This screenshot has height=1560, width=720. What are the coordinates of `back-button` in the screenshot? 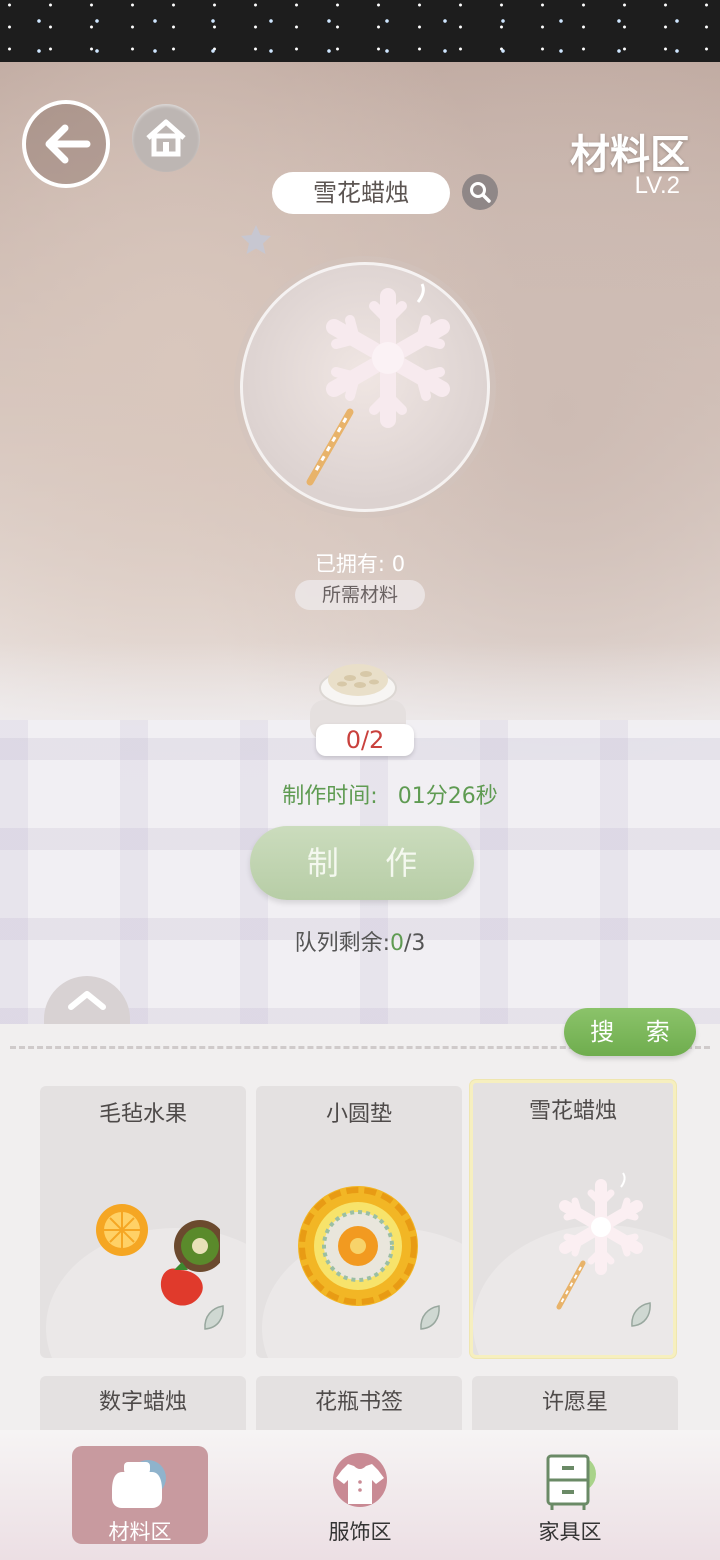 It's located at (66, 144).